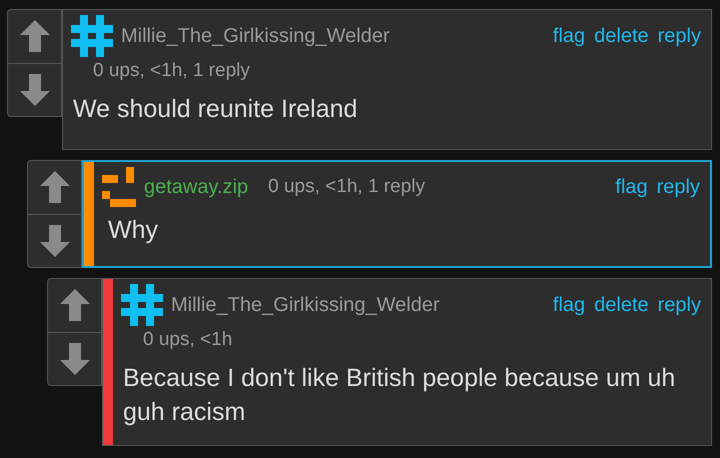  What do you see at coordinates (399, 395) in the screenshot?
I see `comment-text: Because I don't like British people because um uh guh racism` at bounding box center [399, 395].